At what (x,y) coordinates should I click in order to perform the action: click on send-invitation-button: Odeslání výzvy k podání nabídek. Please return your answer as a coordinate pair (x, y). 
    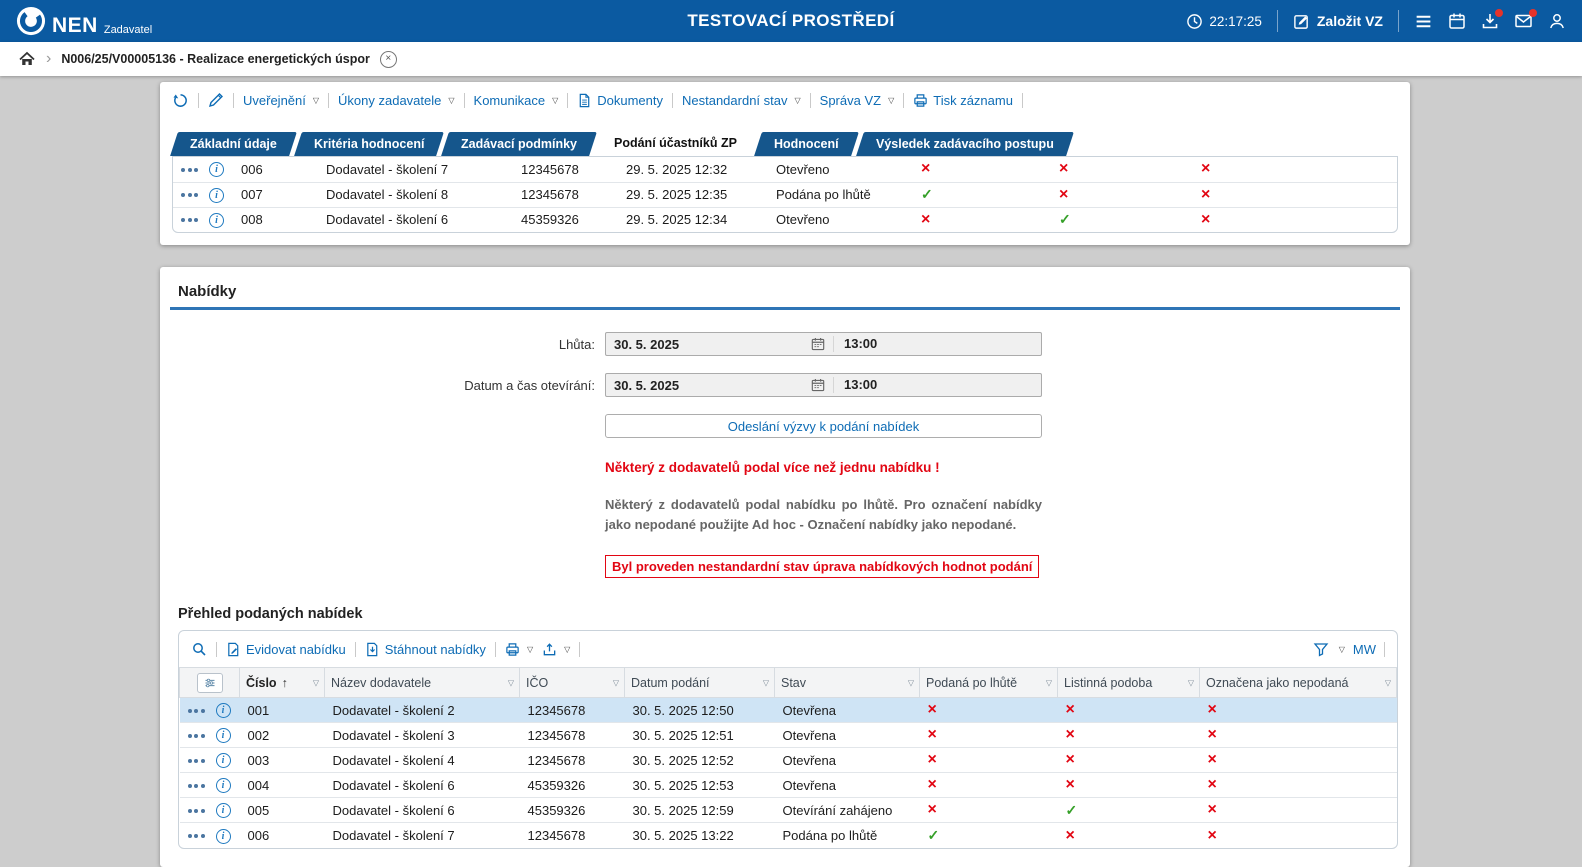
    Looking at the image, I should click on (823, 426).